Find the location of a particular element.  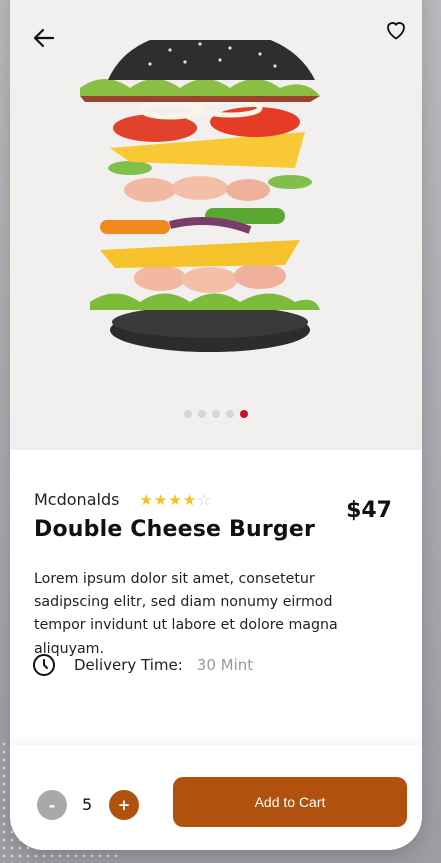

carousel-indicator is located at coordinates (216, 414).